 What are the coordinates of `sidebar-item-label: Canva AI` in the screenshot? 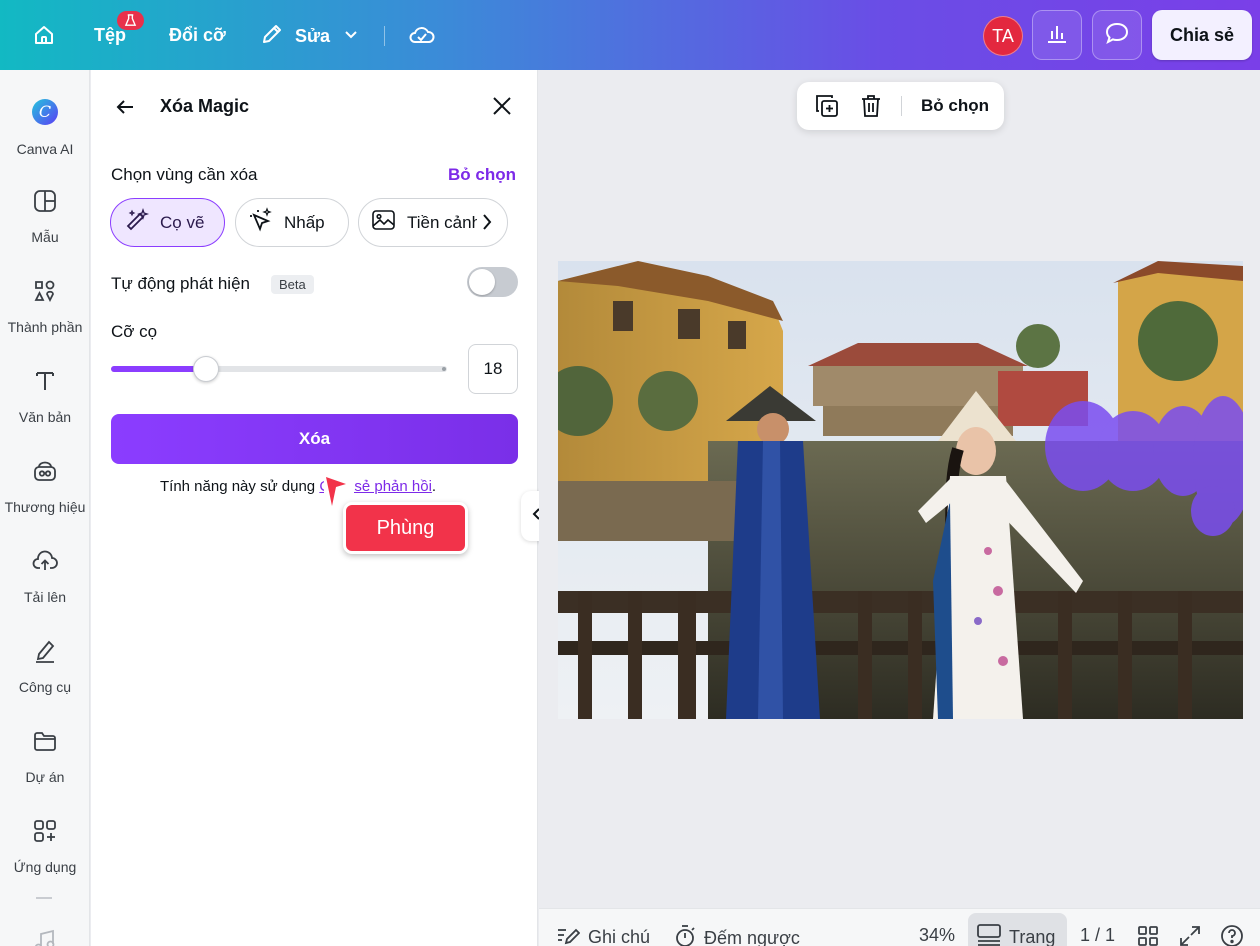 It's located at (45, 149).